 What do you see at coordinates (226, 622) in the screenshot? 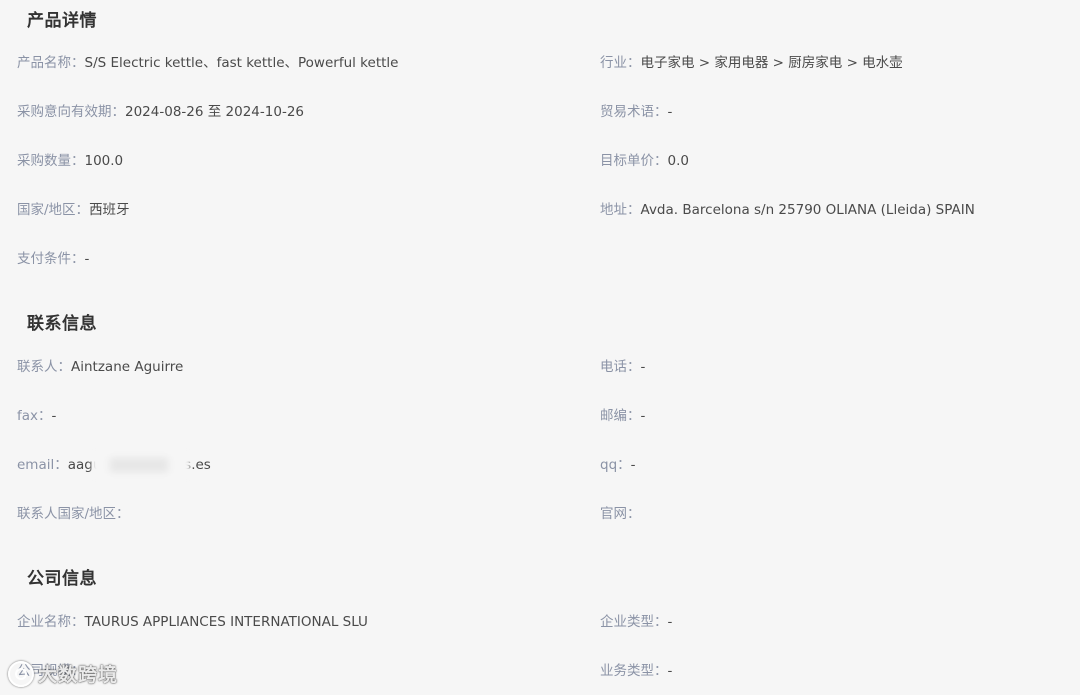
I see `field-value: TAURUS APPLIANCES INTERNATIONAL SLU` at bounding box center [226, 622].